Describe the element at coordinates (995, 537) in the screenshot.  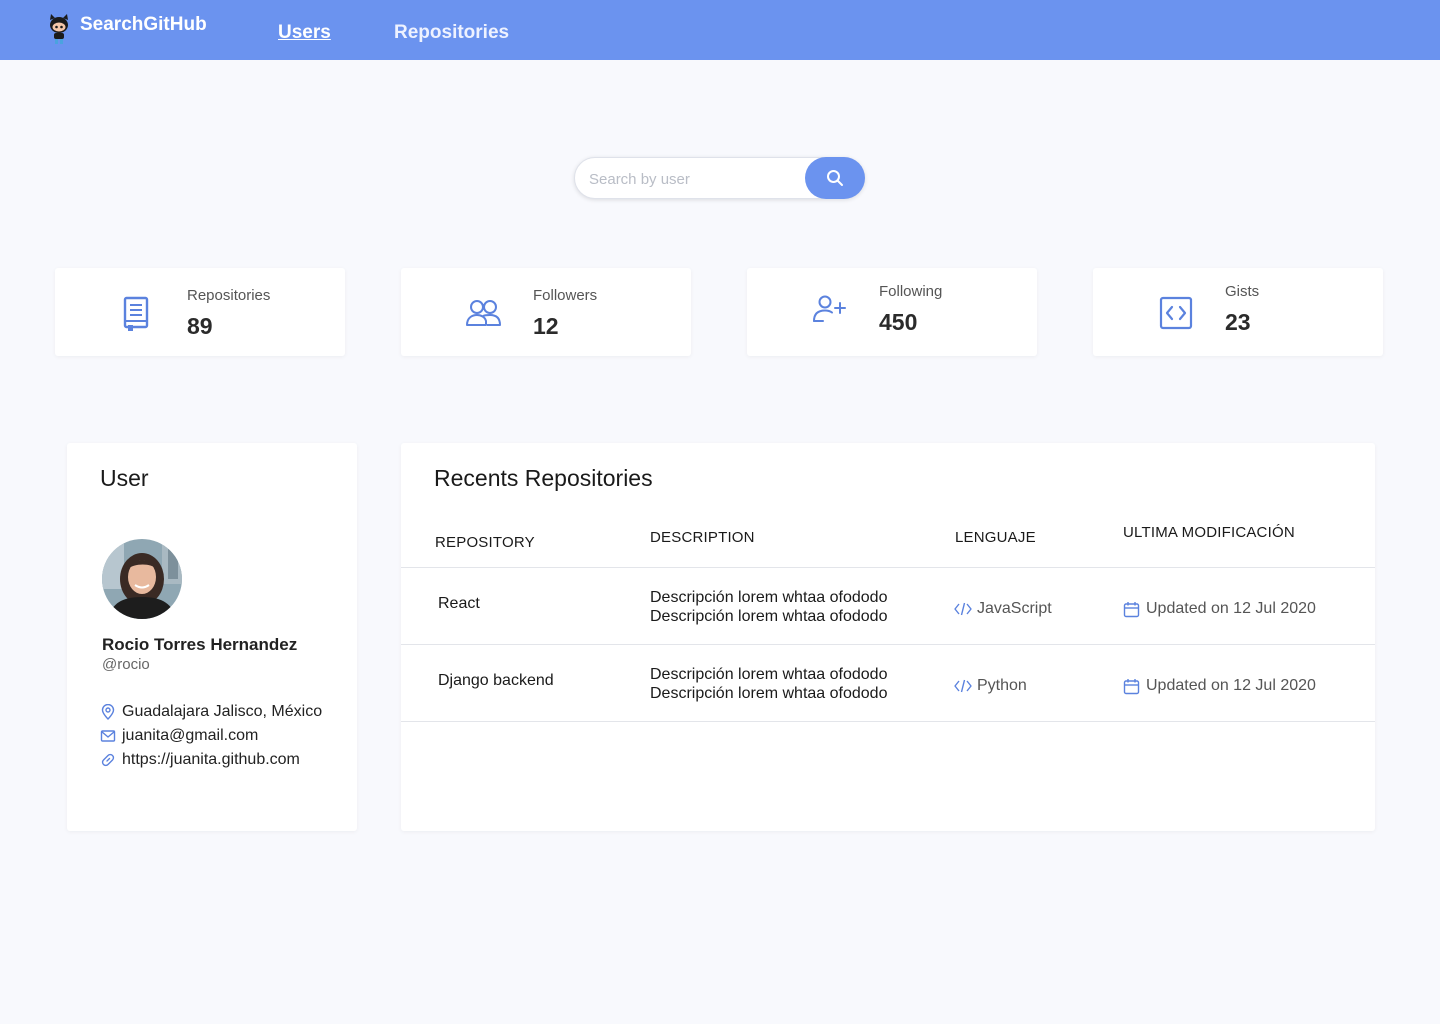
I see `column-header-language: LENGUAJE` at that location.